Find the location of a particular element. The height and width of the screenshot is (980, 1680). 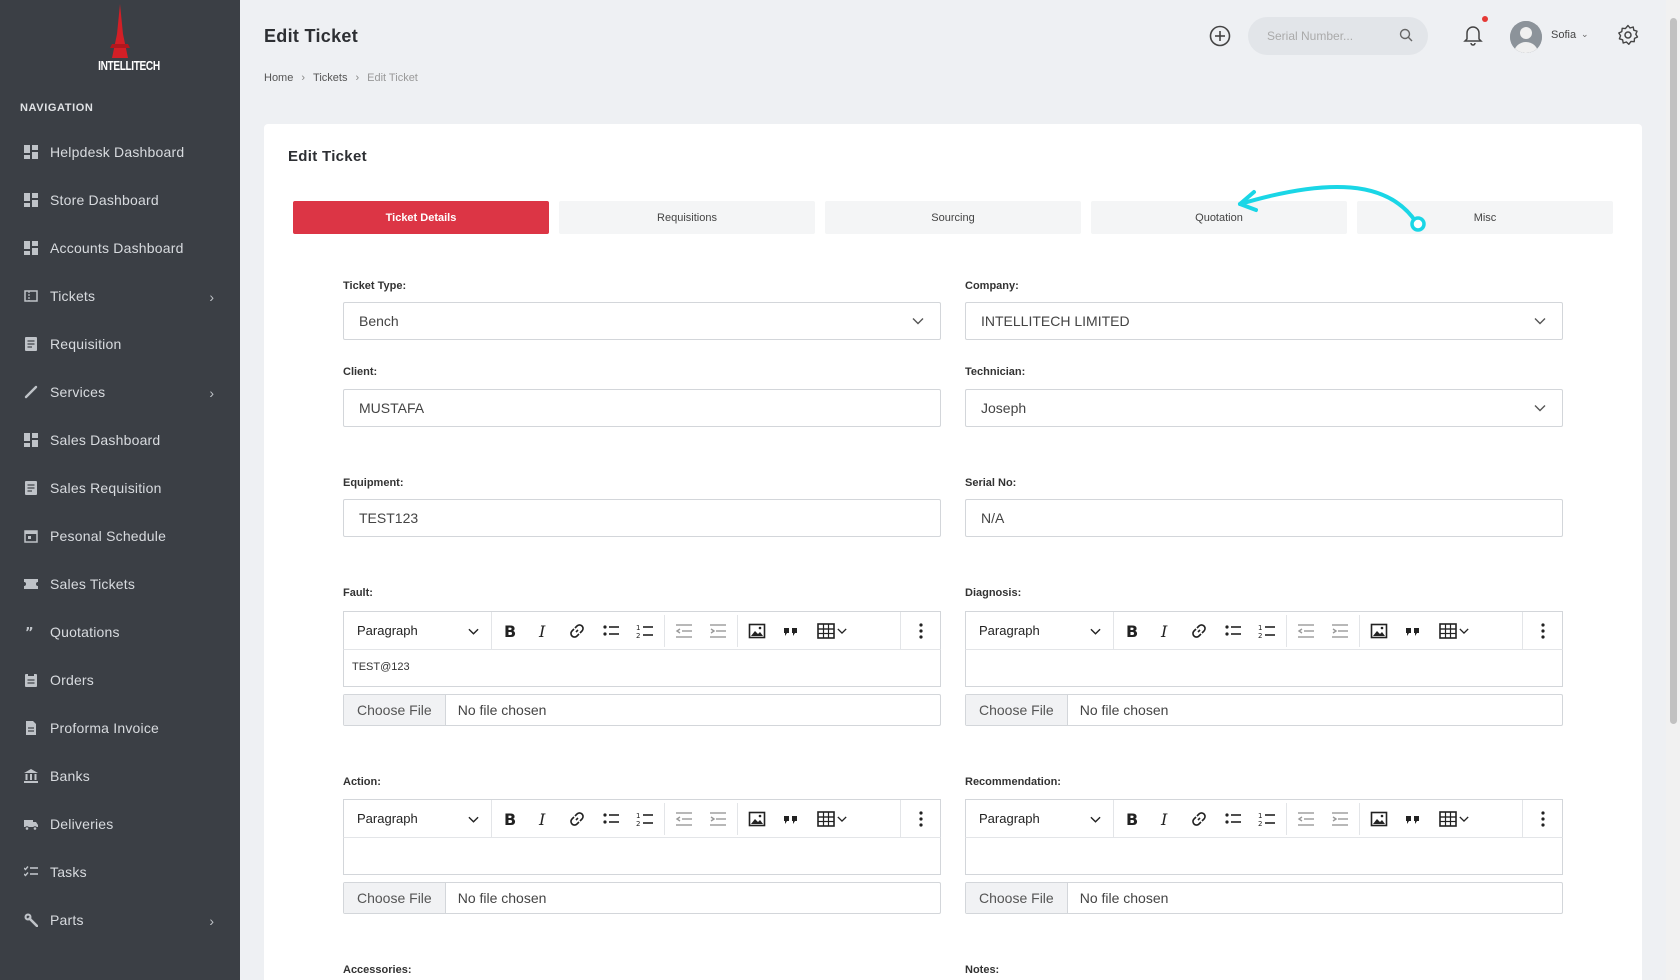

fault-content: TEST@123 is located at coordinates (642, 668).